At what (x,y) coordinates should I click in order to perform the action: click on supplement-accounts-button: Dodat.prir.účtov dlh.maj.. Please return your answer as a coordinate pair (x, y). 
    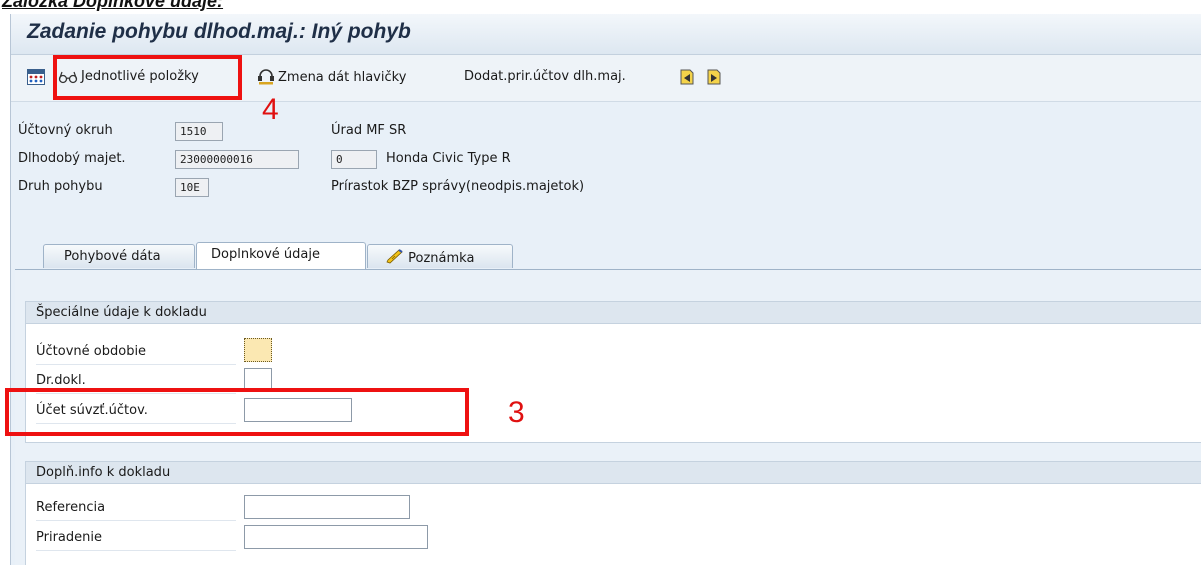
    Looking at the image, I should click on (545, 76).